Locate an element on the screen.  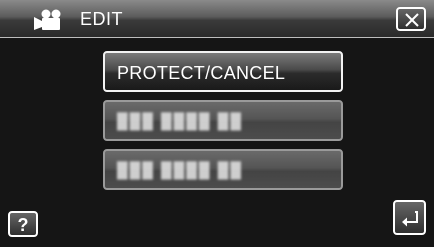
video-camera-icon is located at coordinates (47, 19).